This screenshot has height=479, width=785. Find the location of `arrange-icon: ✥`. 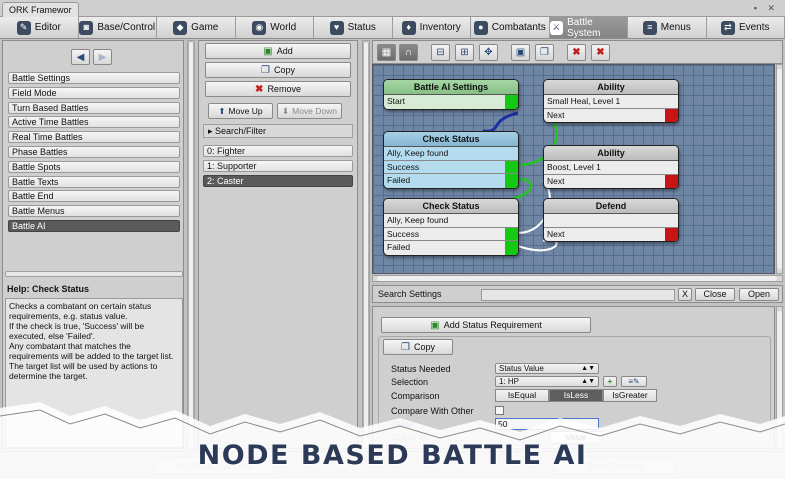

arrange-icon: ✥ is located at coordinates (488, 52).